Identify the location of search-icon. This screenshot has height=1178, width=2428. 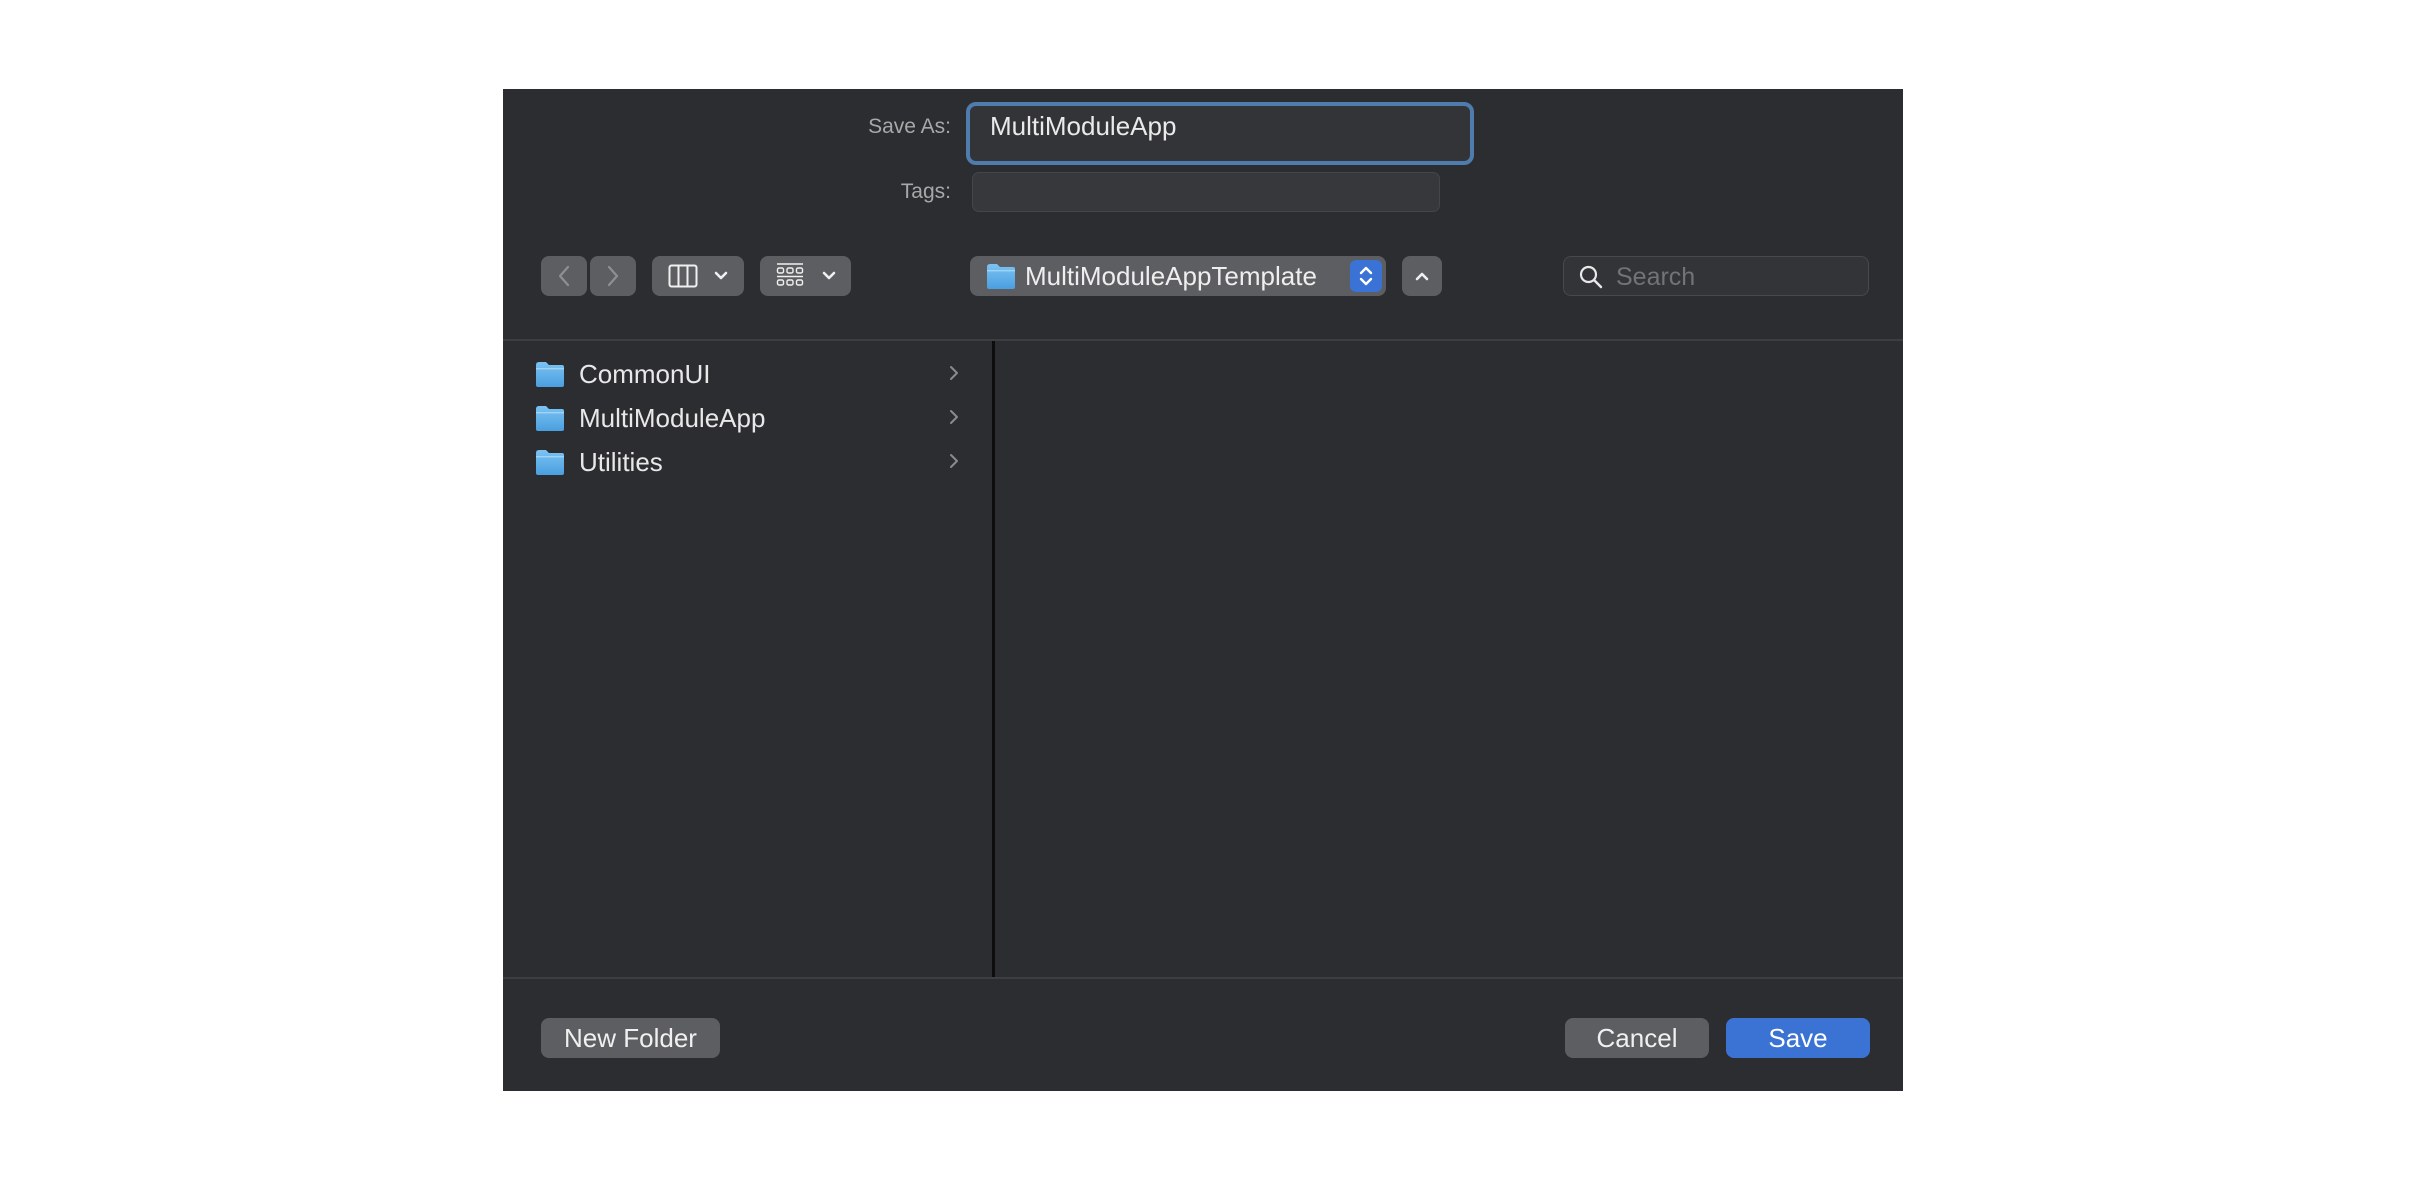
(1591, 277).